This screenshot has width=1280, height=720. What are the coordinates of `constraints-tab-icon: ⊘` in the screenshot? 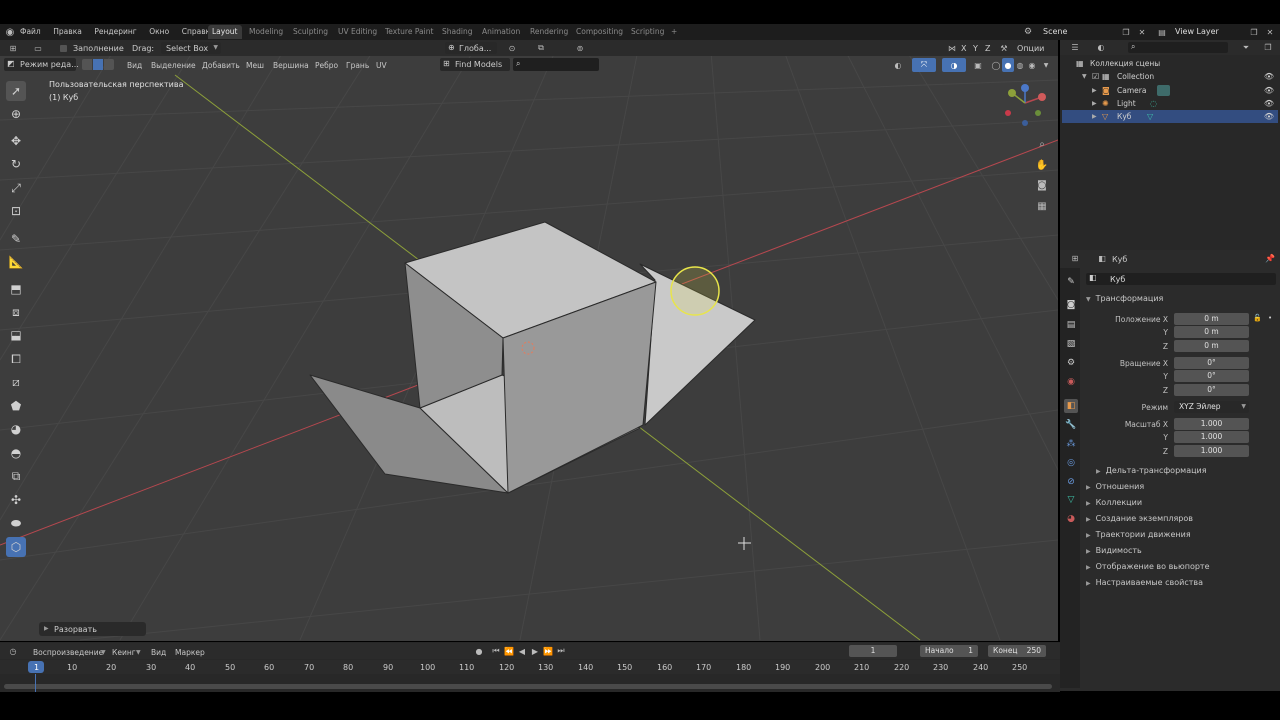 It's located at (1071, 482).